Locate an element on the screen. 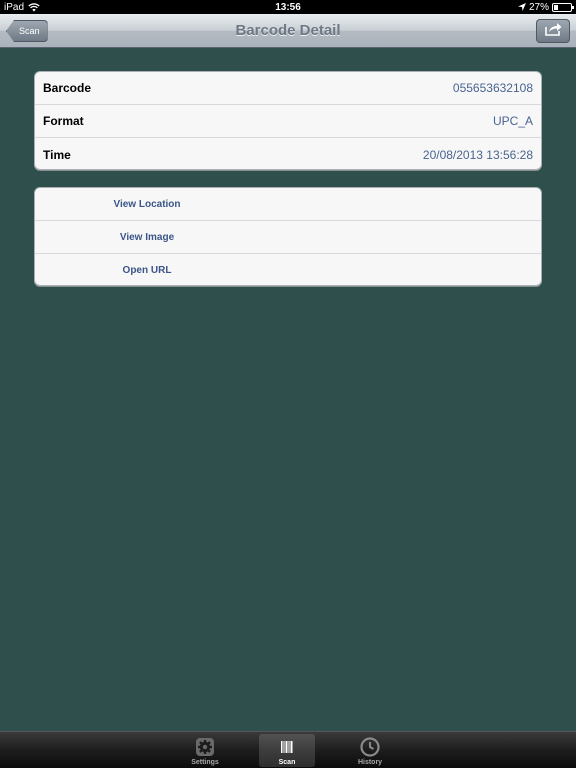 This screenshot has width=576, height=768. status-left: iPad is located at coordinates (22, 7).